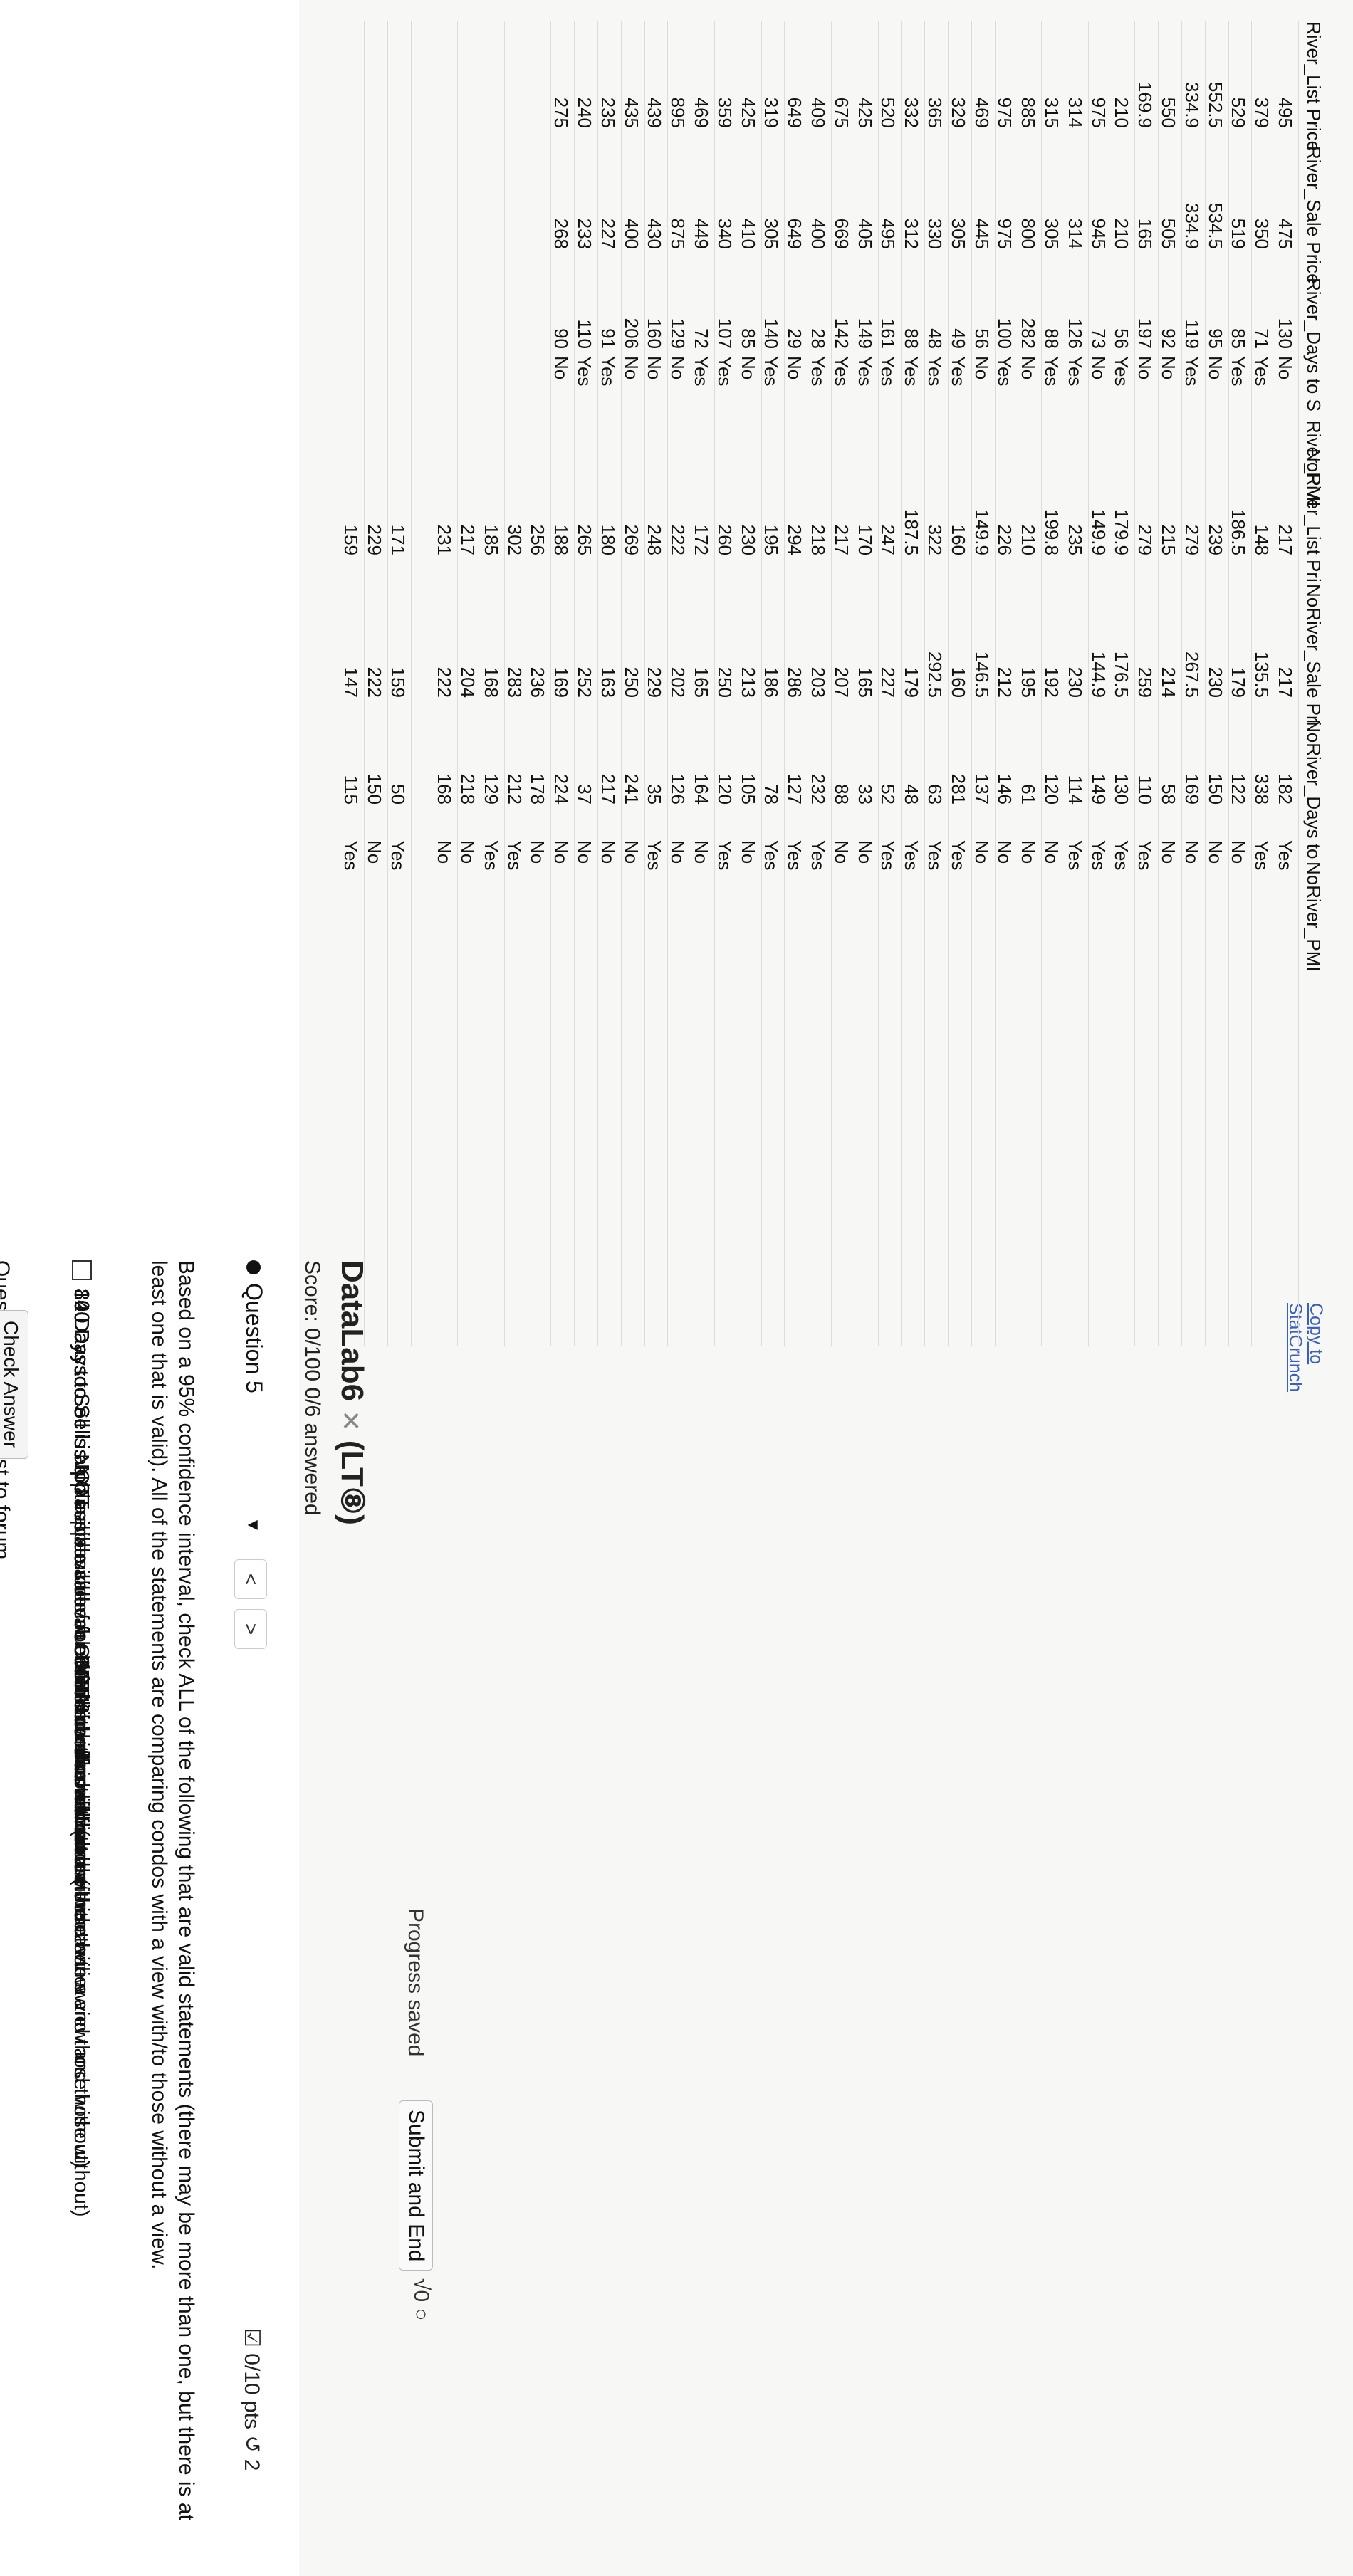 The height and width of the screenshot is (2576, 1353). I want to click on submit-and-end-button: Submit and End, so click(416, 2185).